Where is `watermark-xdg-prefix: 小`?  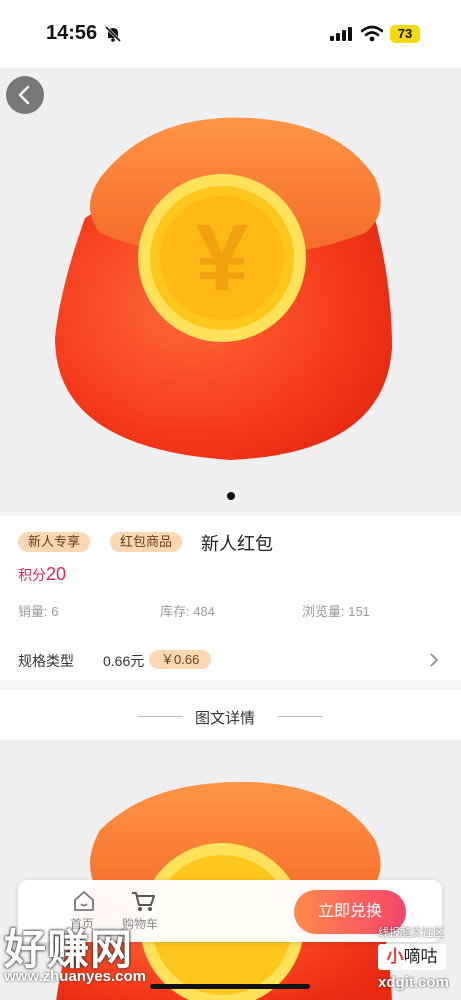
watermark-xdg-prefix: 小 is located at coordinates (395, 956).